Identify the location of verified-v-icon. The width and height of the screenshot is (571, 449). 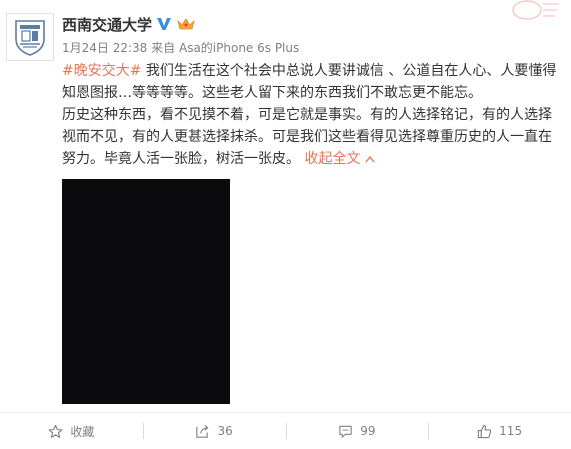
(164, 24).